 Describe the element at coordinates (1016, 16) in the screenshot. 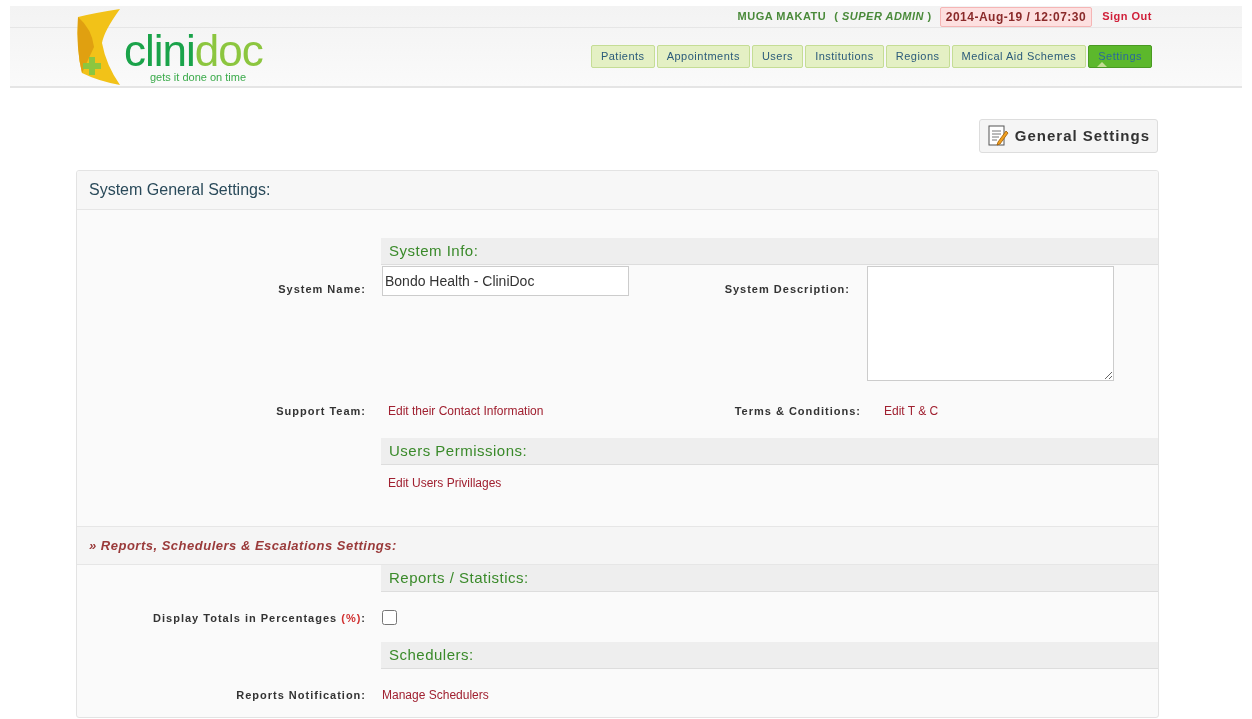

I see `date-time: 2014-Aug-19 / 12:07:30` at that location.